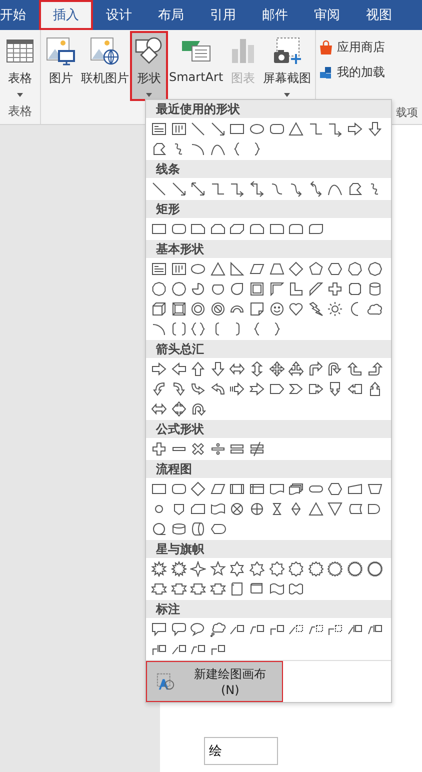 The image size is (422, 772). I want to click on lightning-icon, so click(316, 309).